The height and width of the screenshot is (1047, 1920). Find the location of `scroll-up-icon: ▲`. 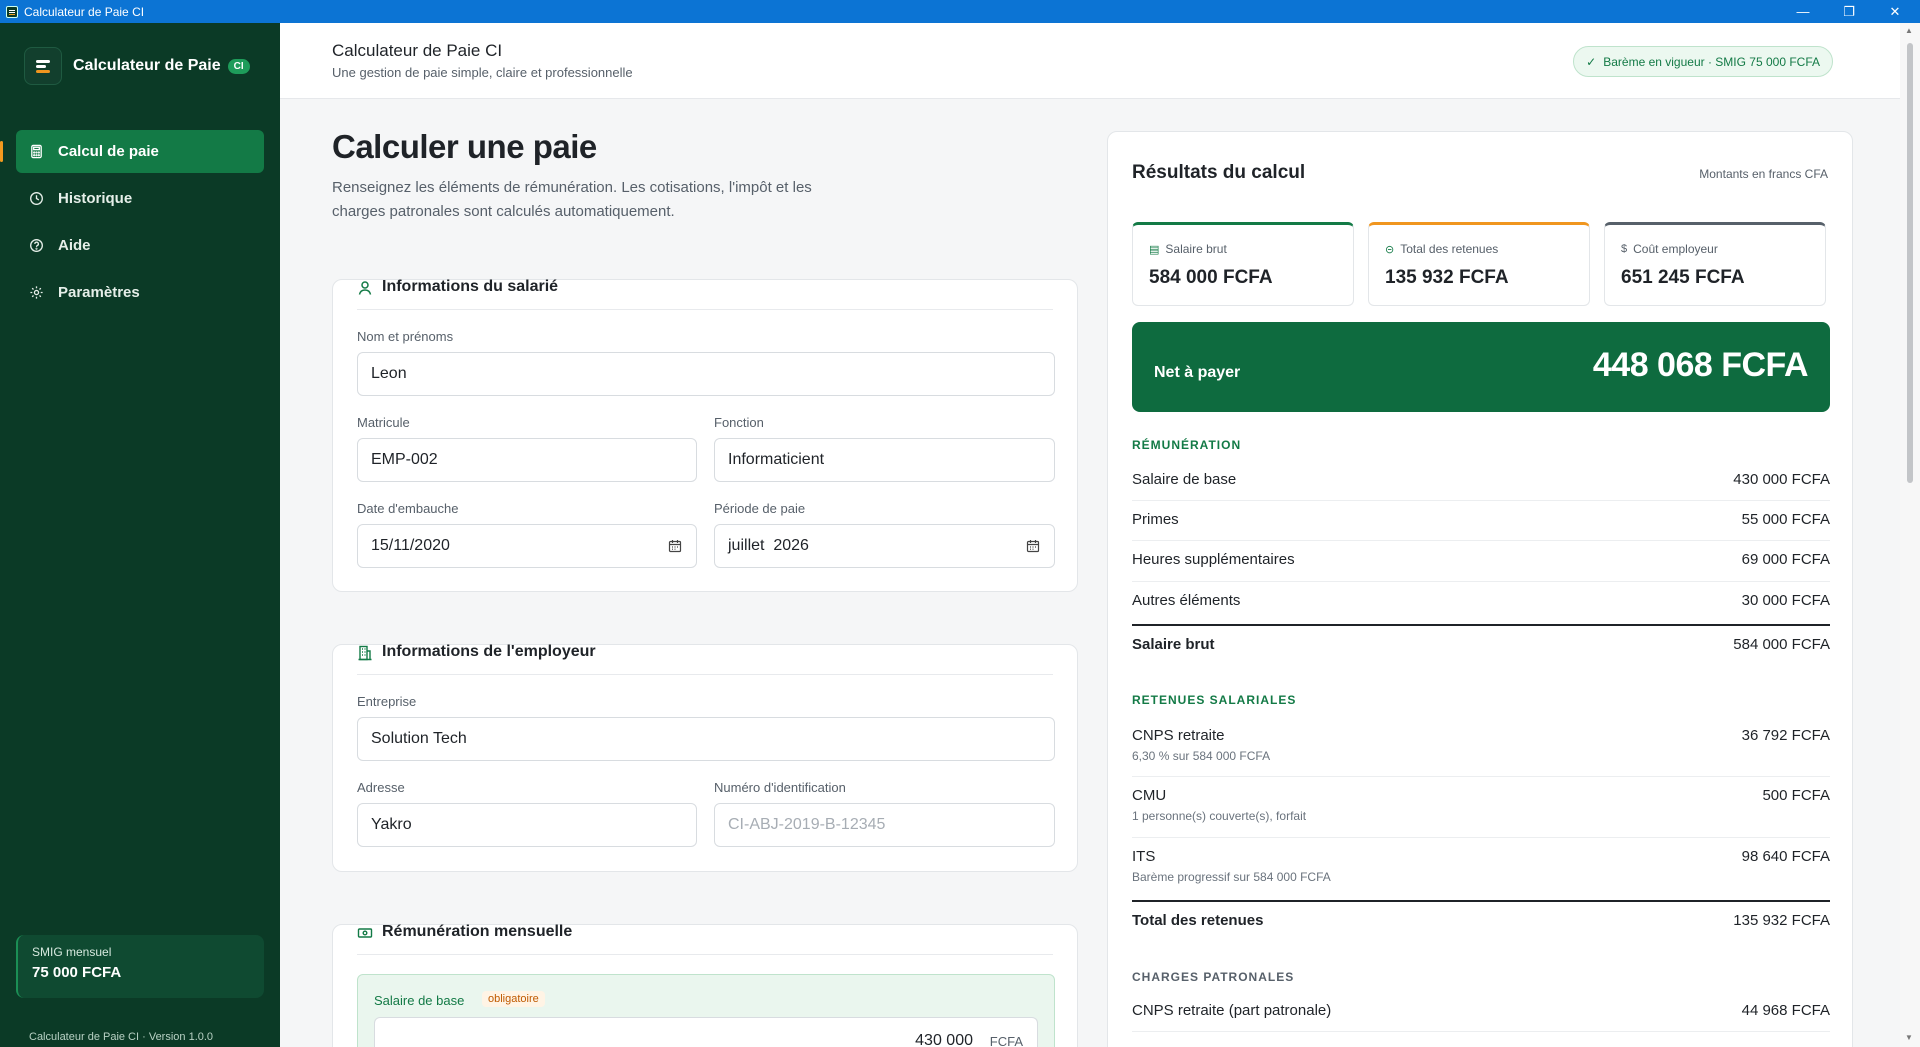

scroll-up-icon: ▲ is located at coordinates (1909, 30).